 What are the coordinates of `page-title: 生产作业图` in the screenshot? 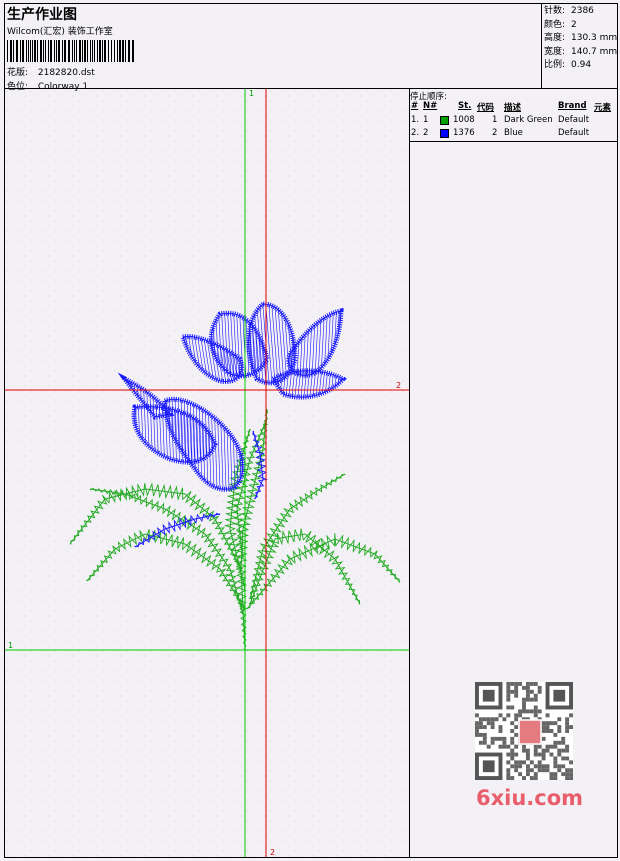 It's located at (42, 15).